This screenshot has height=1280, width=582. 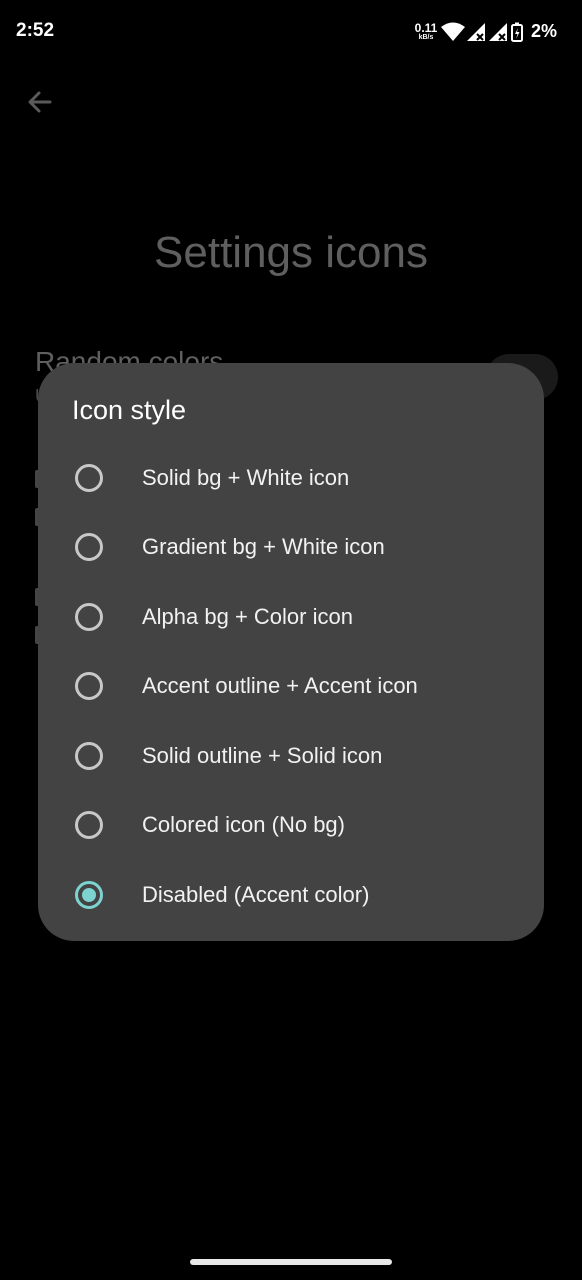 I want to click on option-label: Accent outline + Accent icon, so click(x=280, y=685).